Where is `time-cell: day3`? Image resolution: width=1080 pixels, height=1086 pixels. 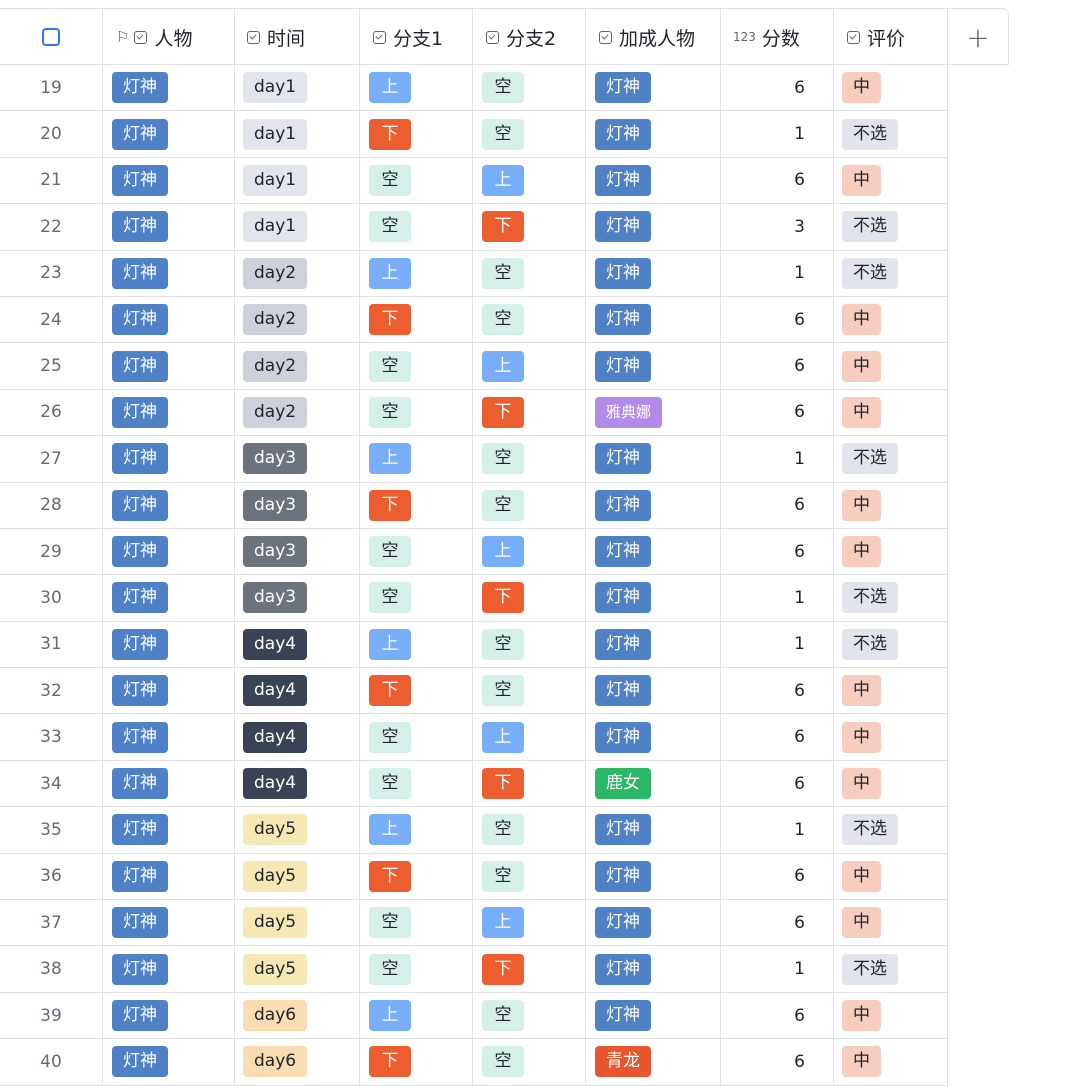 time-cell: day3 is located at coordinates (297, 505).